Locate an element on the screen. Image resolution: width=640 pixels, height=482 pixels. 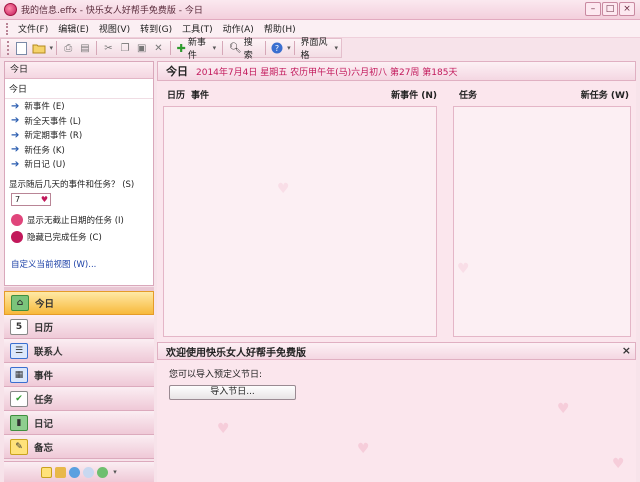
welcome-title: 欢迎使用快乐女人好帮手免费版 is located at coordinates (236, 353).